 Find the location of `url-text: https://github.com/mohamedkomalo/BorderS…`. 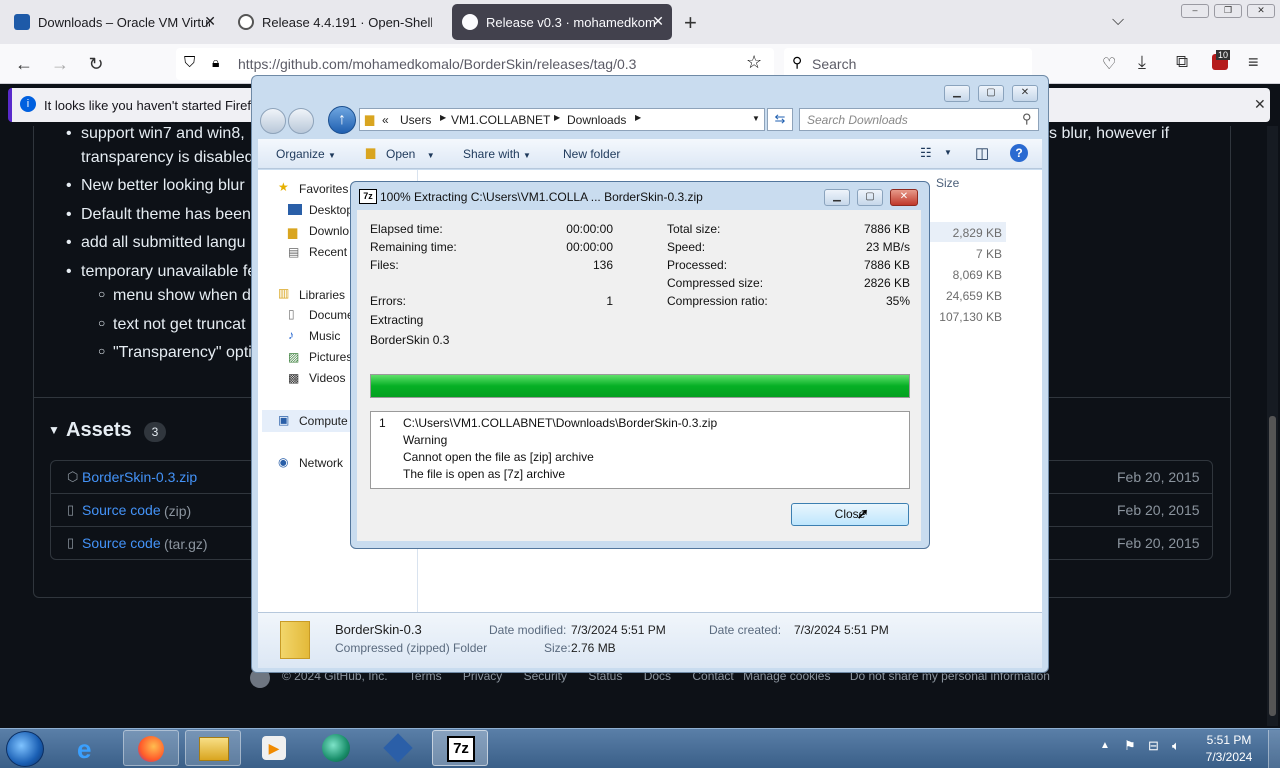

url-text: https://github.com/mohamedkomalo/BorderS… is located at coordinates (437, 64).